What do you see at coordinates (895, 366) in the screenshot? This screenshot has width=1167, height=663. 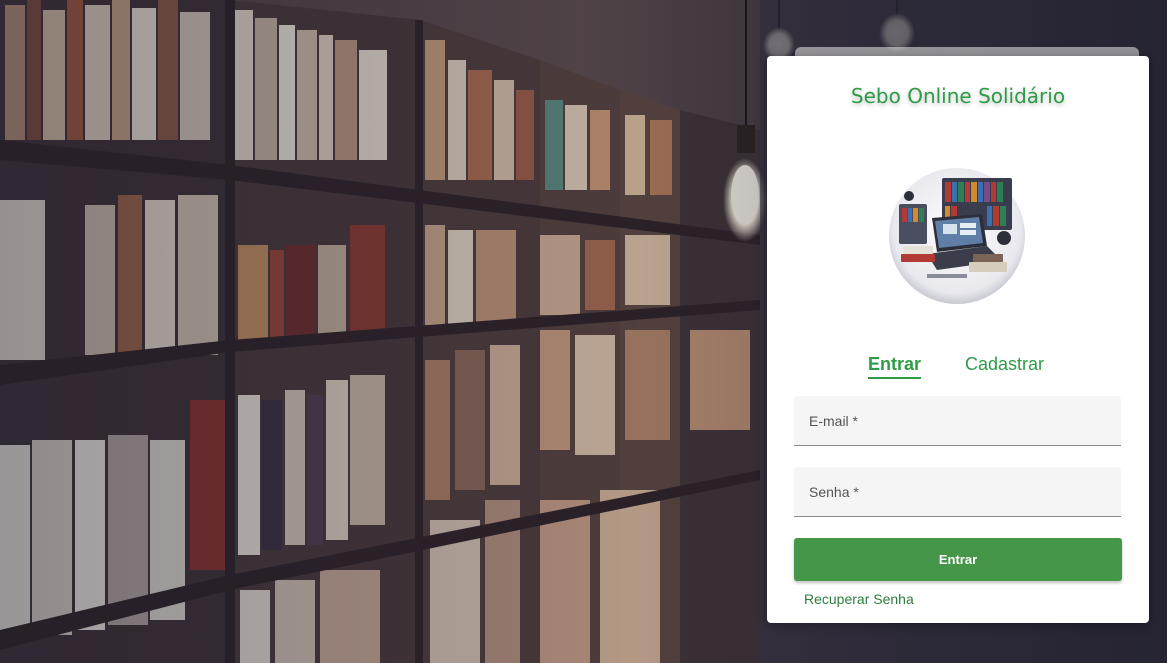 I see `tab-login: Entrar` at bounding box center [895, 366].